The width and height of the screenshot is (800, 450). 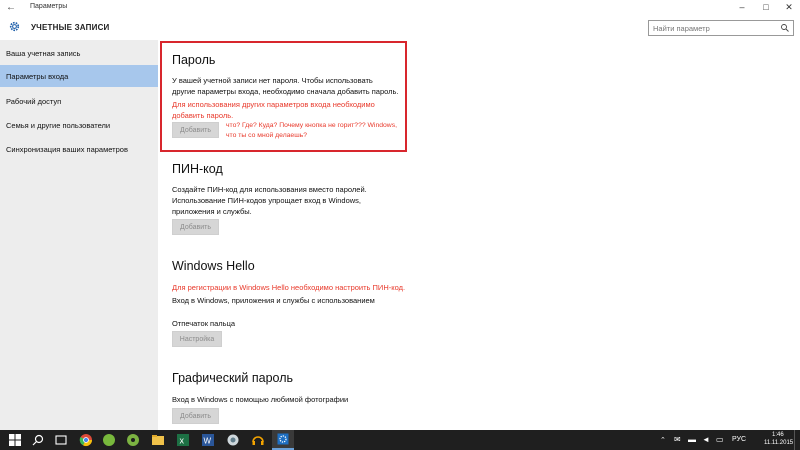 What do you see at coordinates (61, 440) in the screenshot?
I see `task-view-icon` at bounding box center [61, 440].